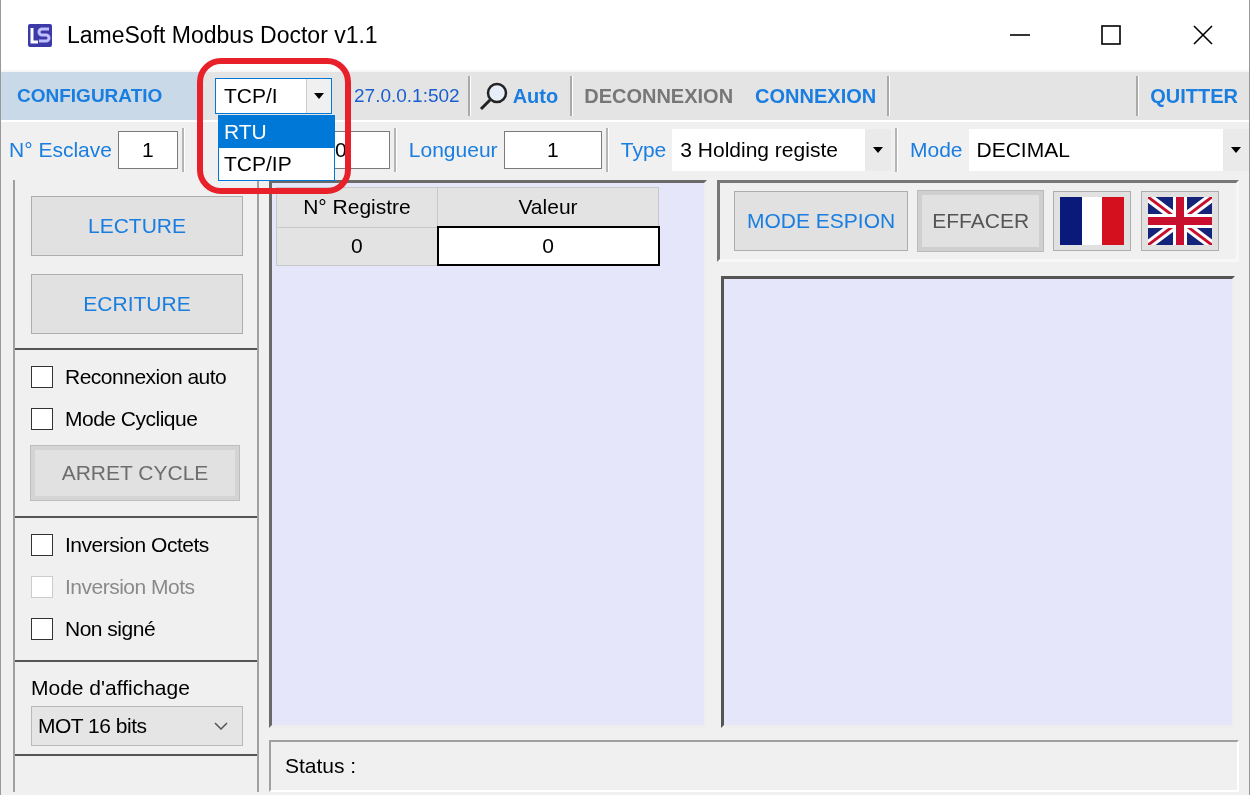 This screenshot has height=795, width=1250. I want to click on protocol-dropdown: TCP/I, so click(273, 96).